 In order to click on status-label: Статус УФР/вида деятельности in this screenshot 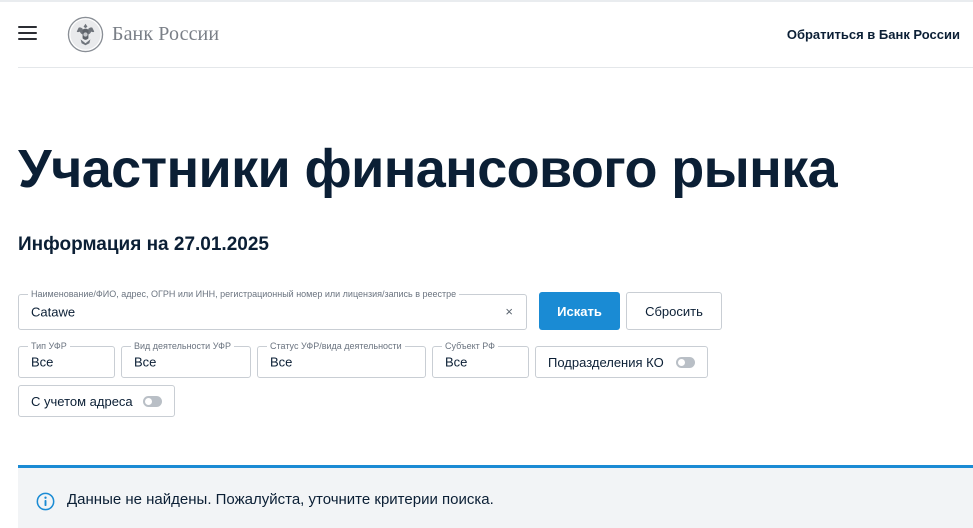, I will do `click(336, 346)`.